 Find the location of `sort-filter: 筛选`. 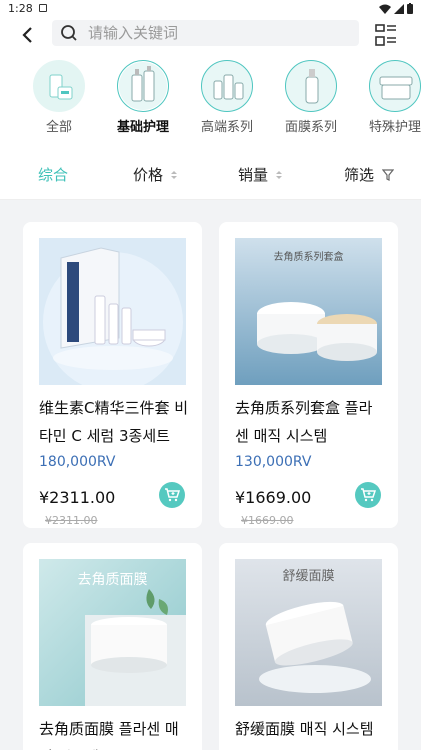

sort-filter: 筛选 is located at coordinates (369, 174).